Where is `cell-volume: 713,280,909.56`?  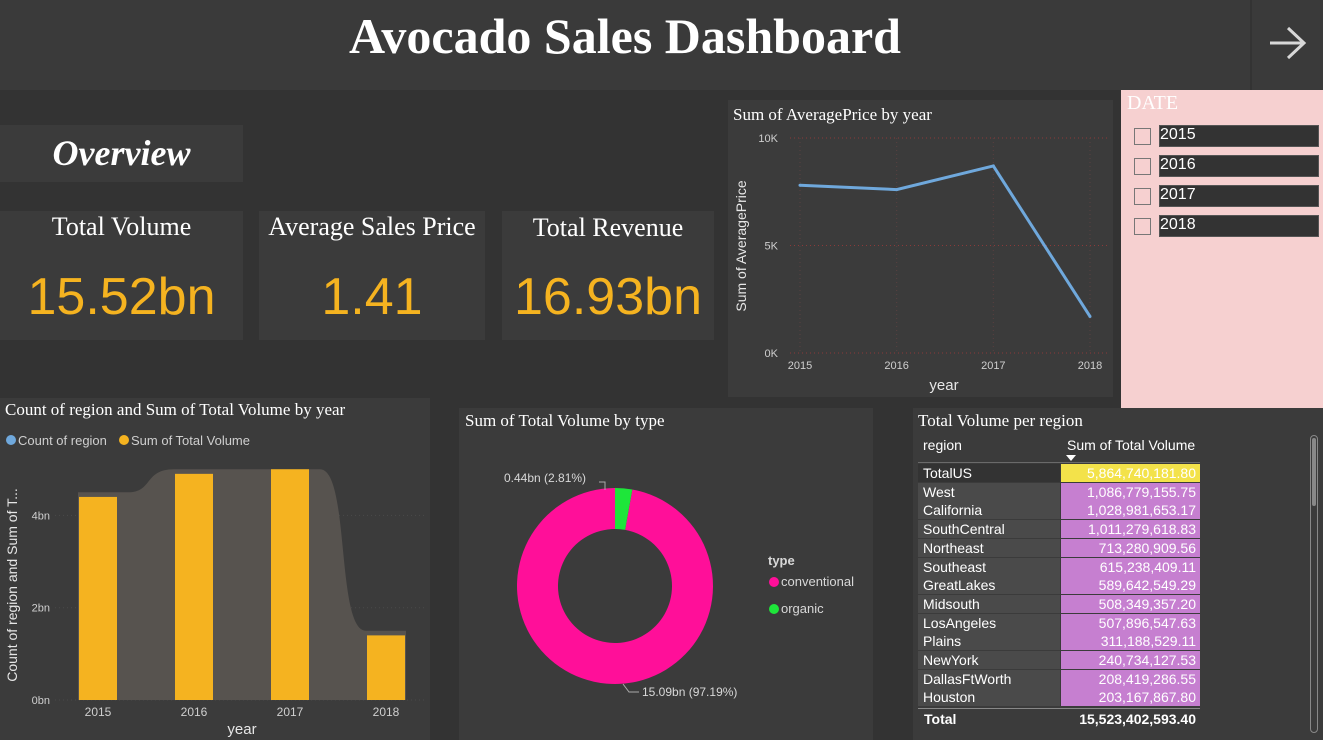
cell-volume: 713,280,909.56 is located at coordinates (1130, 547).